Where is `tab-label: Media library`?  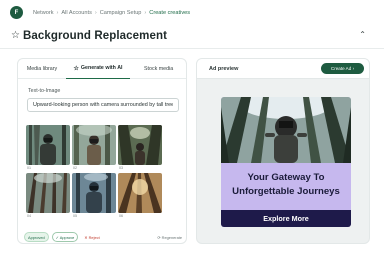
tab-label: Media library is located at coordinates (42, 68).